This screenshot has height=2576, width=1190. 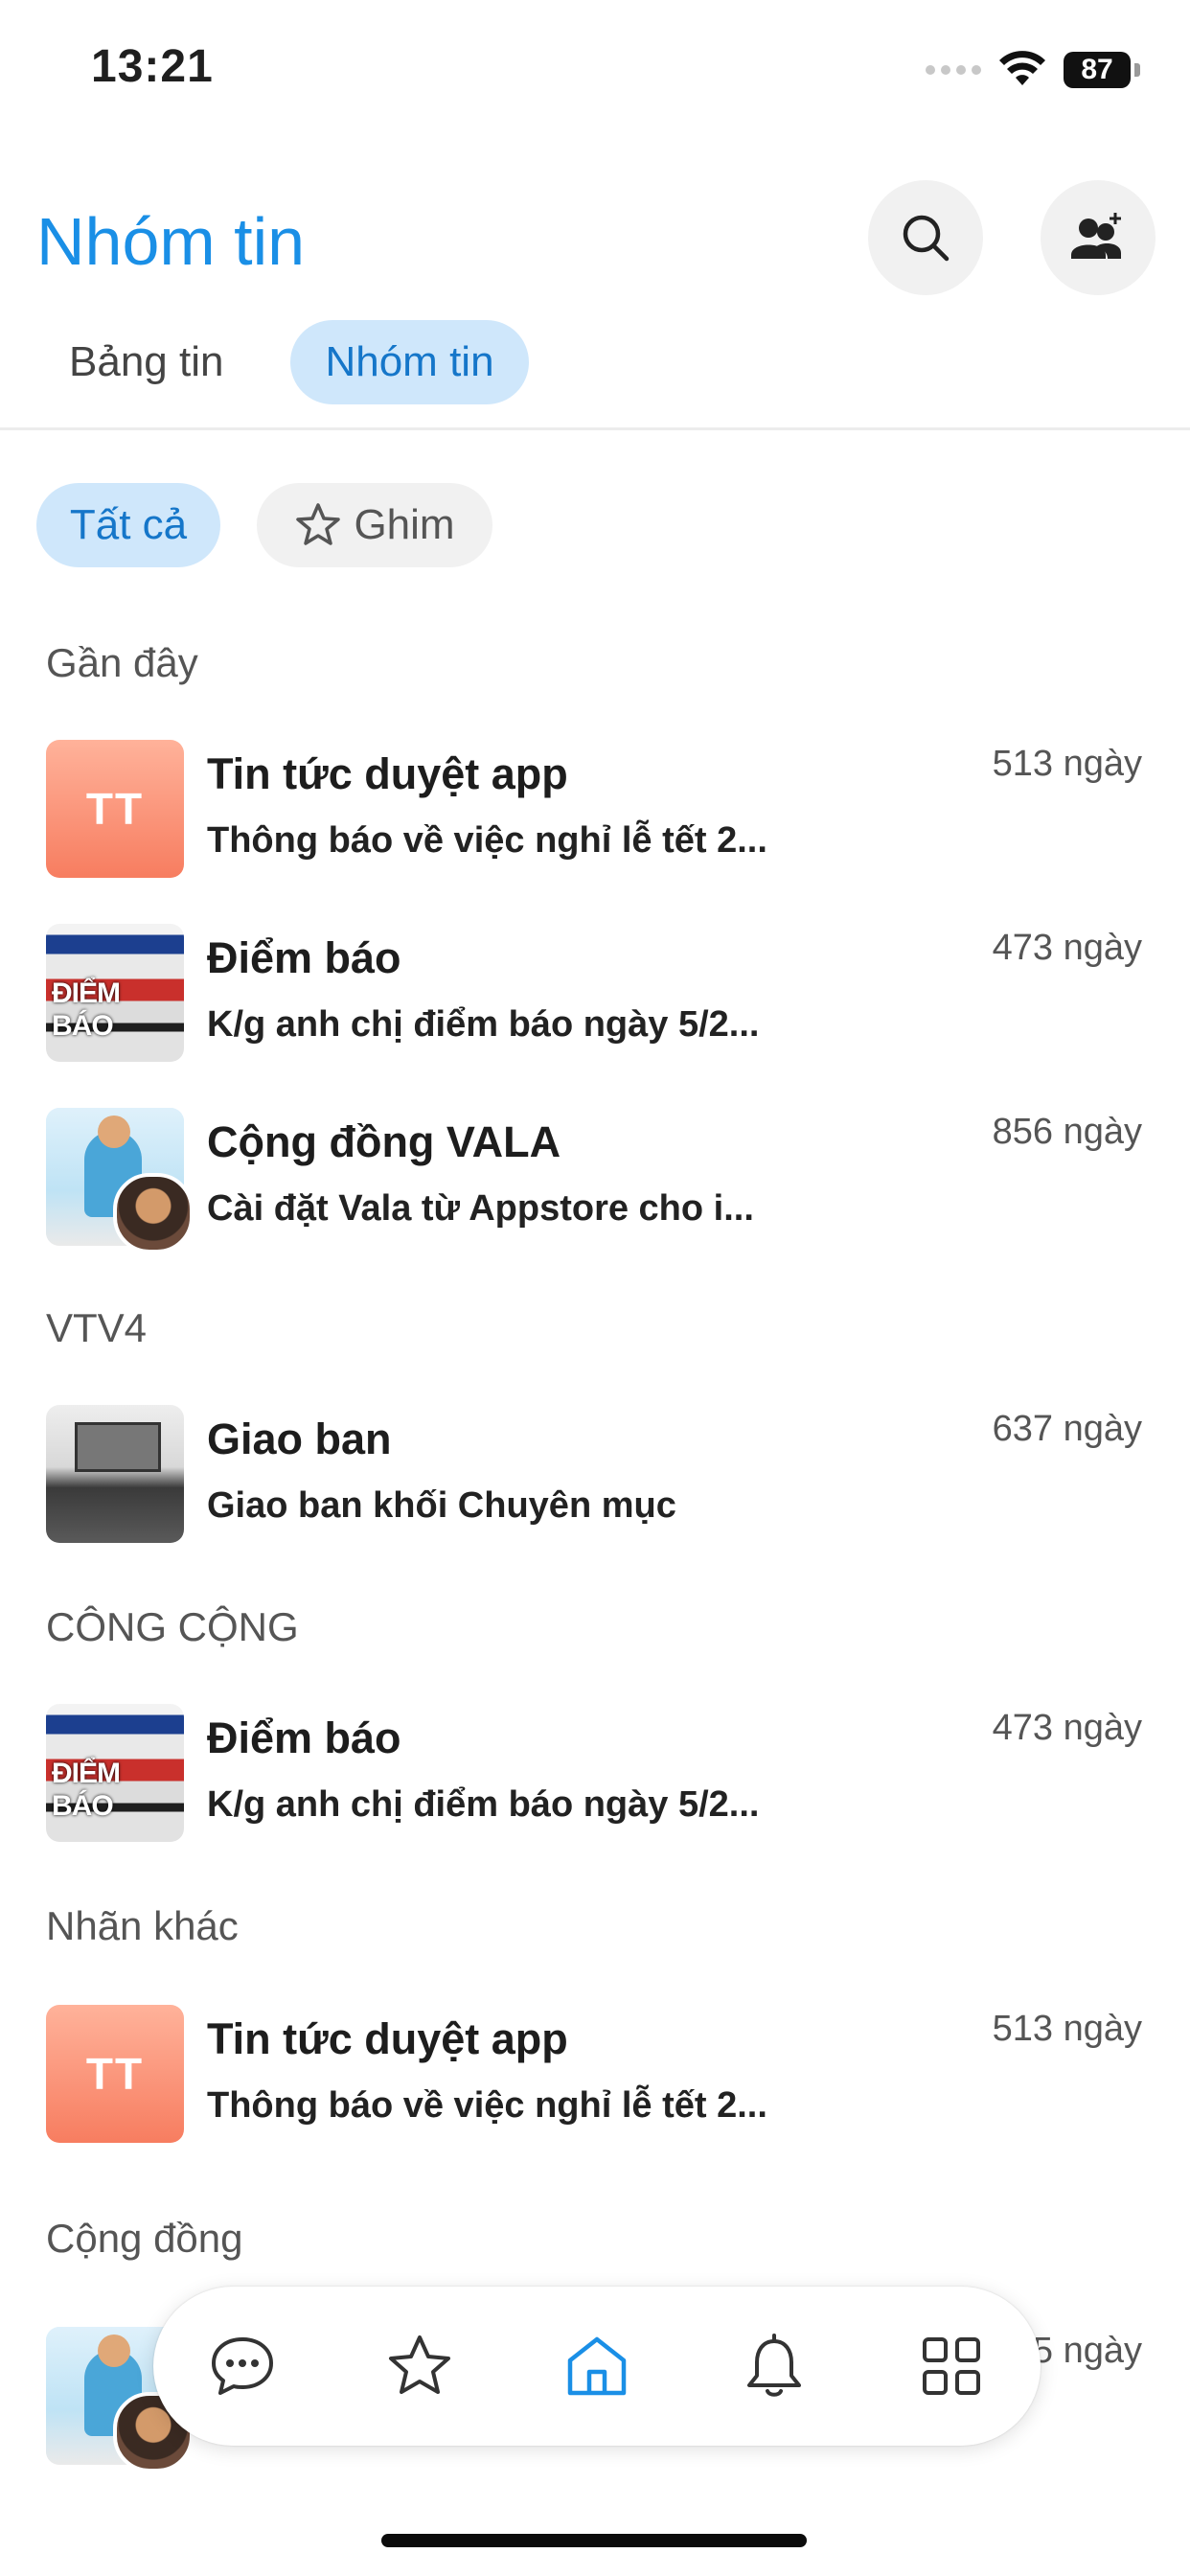 I want to click on member-avatar-badge, so click(x=154, y=1213).